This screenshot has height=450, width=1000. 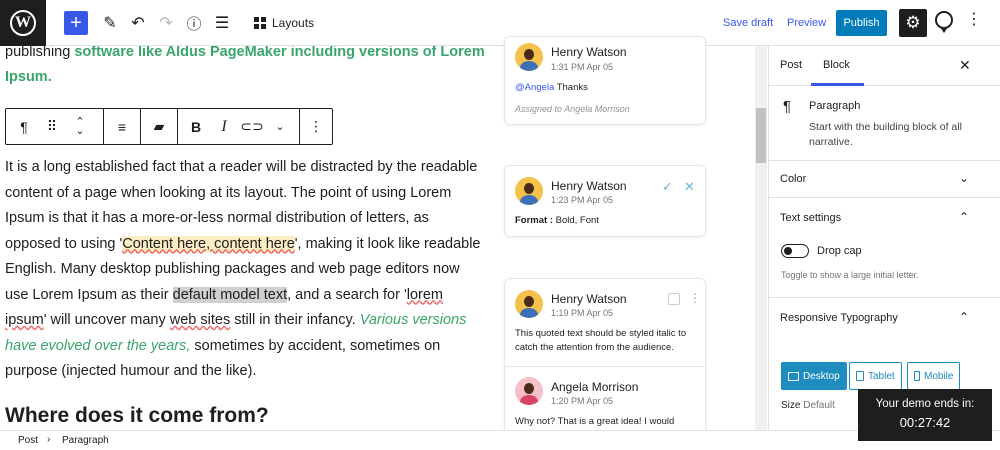 What do you see at coordinates (965, 65) in the screenshot?
I see `close-sidebar-icon: ✕` at bounding box center [965, 65].